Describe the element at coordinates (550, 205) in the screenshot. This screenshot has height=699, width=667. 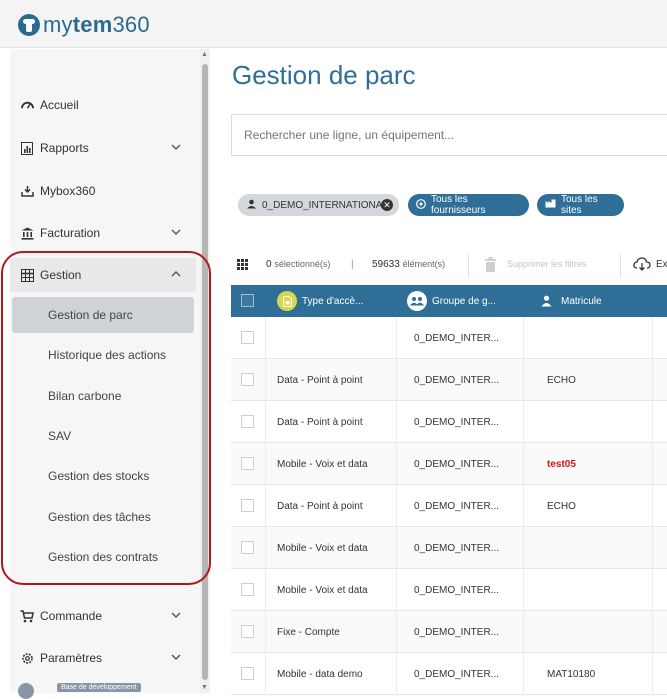
I see `factory-icon` at that location.